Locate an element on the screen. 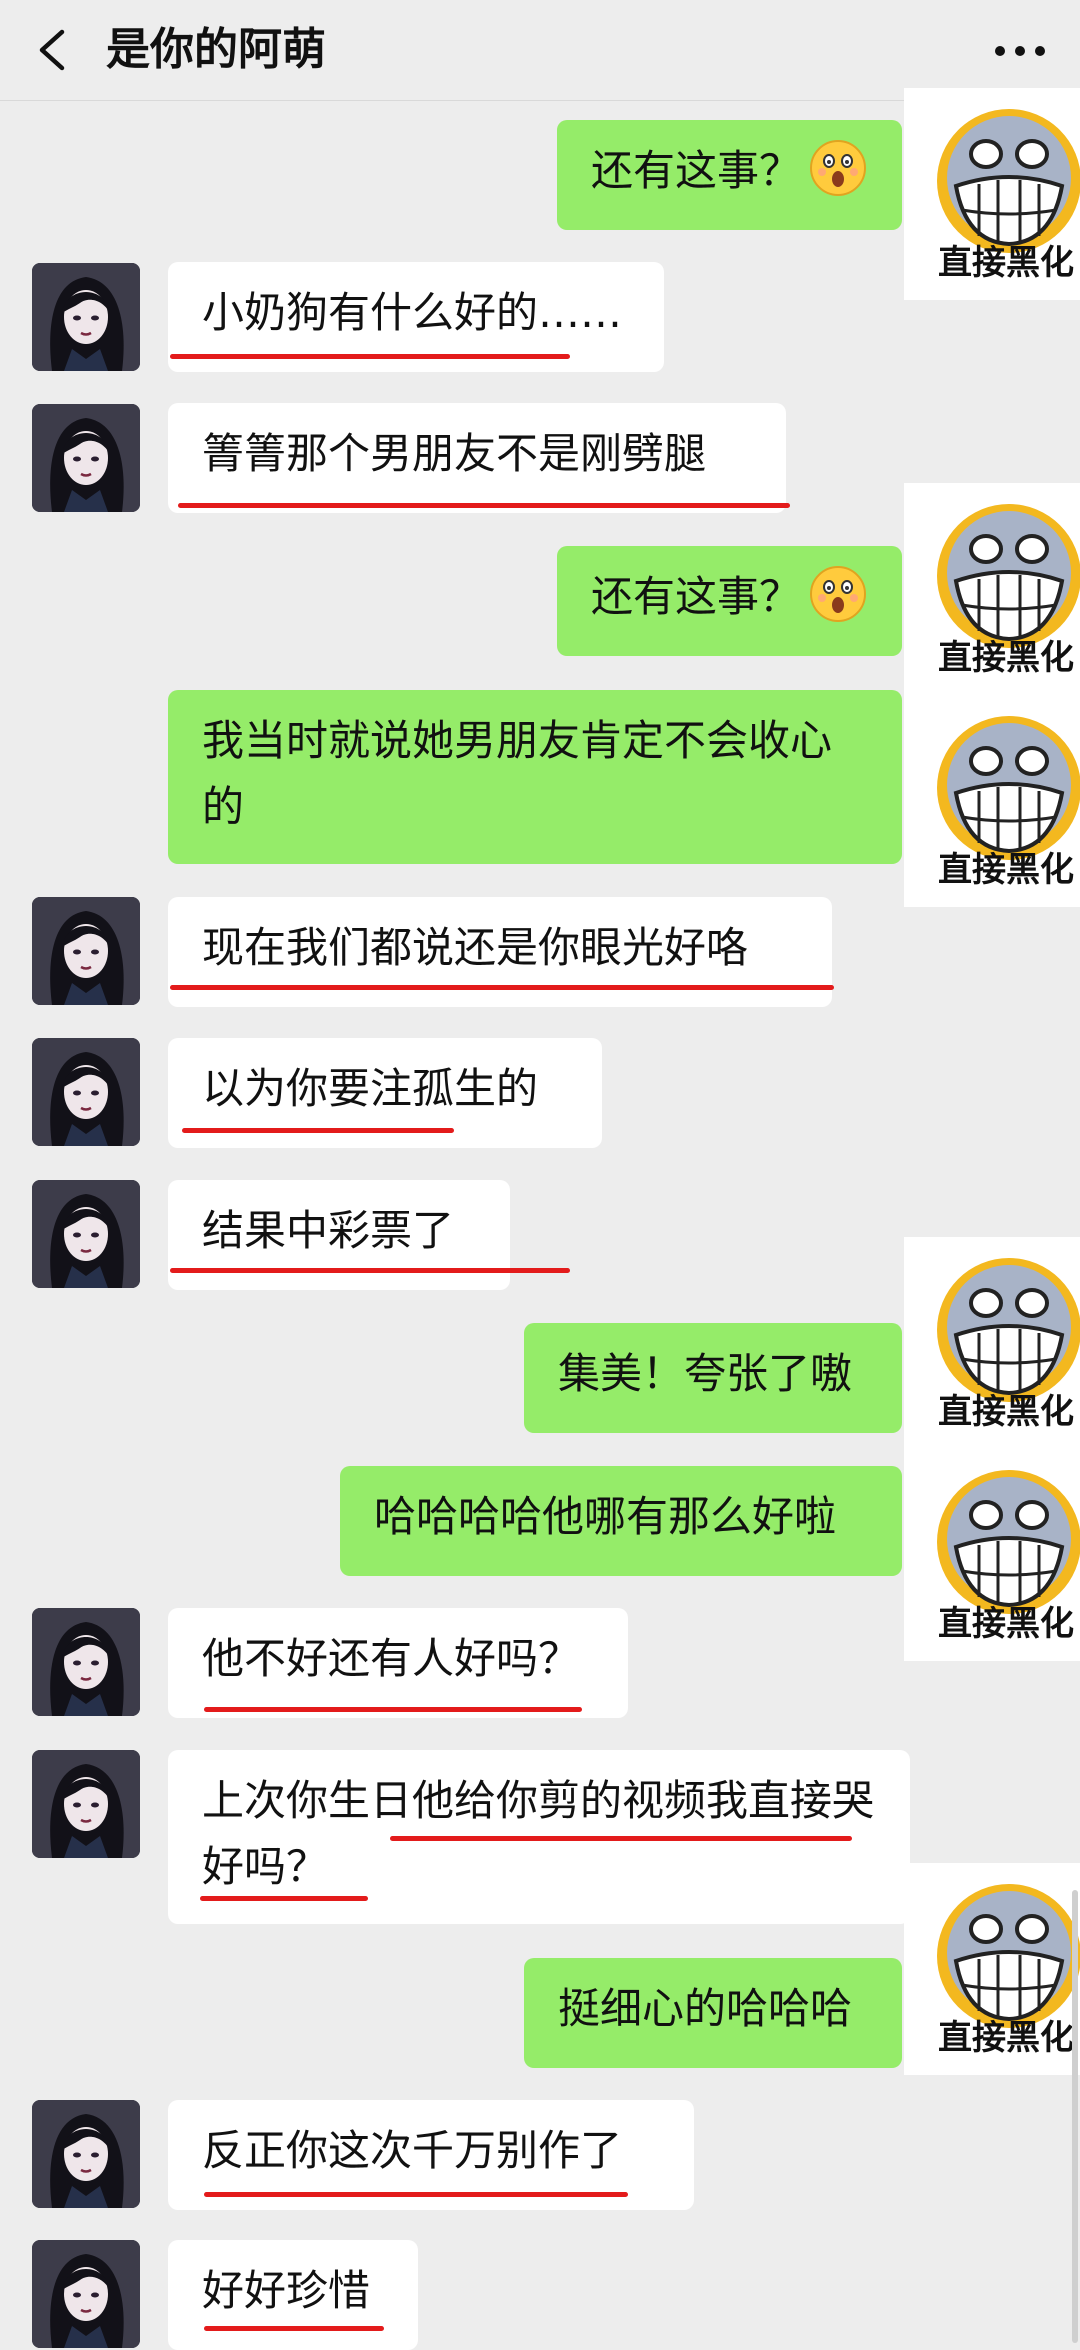 Image resolution: width=1080 pixels, height=2350 pixels. message-bubble-incoming: 好好珍惜 is located at coordinates (293, 2295).